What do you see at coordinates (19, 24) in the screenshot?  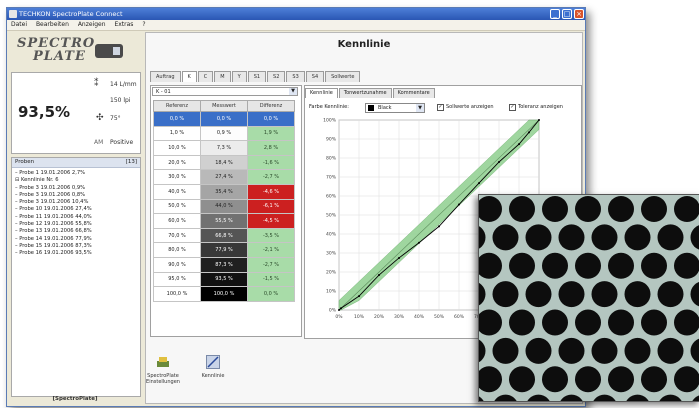 I see `menu-datei: Datei` at bounding box center [19, 24].